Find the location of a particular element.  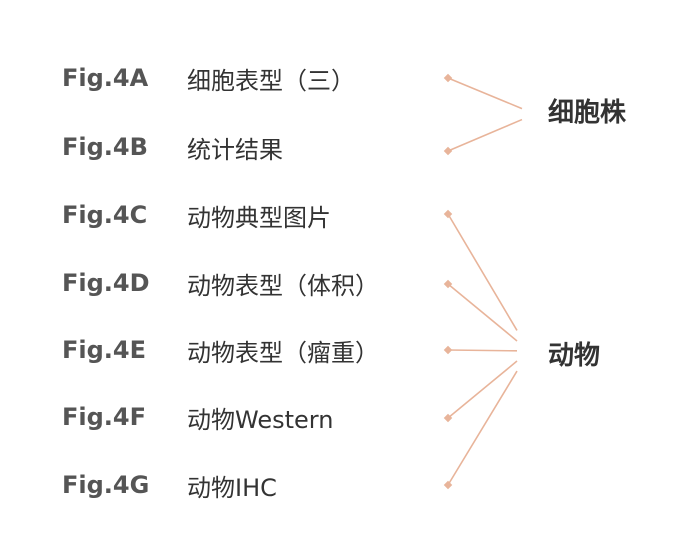

connector-lines is located at coordinates (483, 281).